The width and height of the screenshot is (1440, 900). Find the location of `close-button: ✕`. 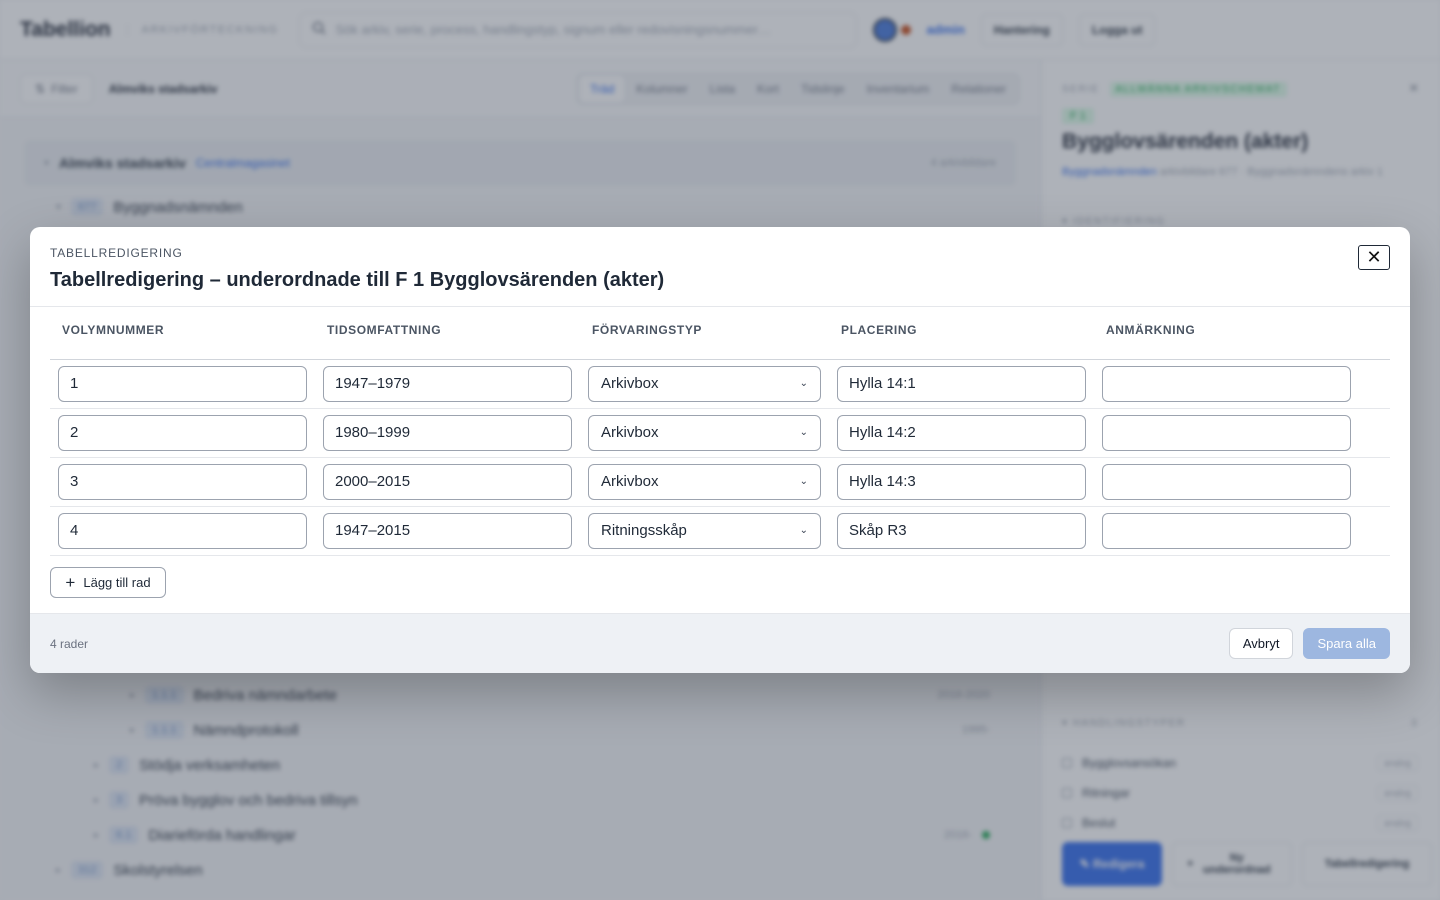

close-button: ✕ is located at coordinates (1374, 257).